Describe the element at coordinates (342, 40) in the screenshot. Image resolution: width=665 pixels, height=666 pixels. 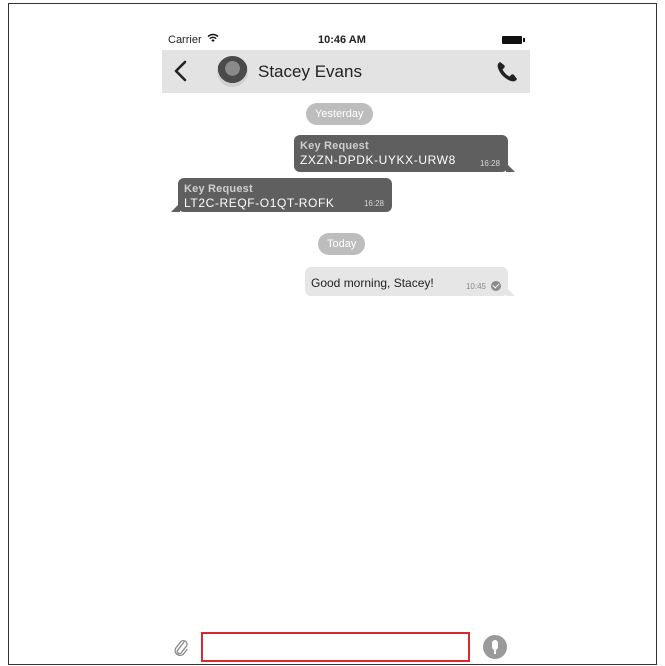
I see `status-time: 10:46 AM` at that location.